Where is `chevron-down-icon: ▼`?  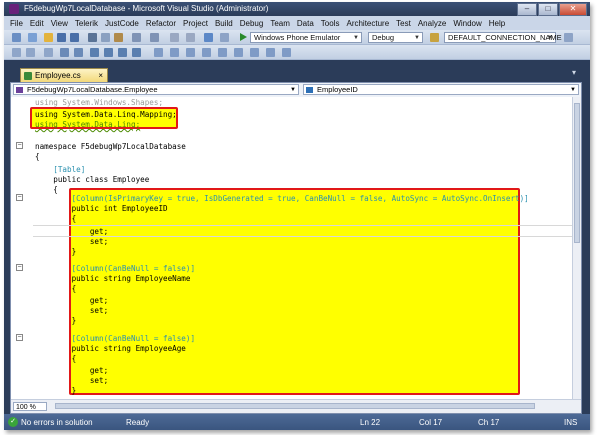 chevron-down-icon: ▼ is located at coordinates (550, 38).